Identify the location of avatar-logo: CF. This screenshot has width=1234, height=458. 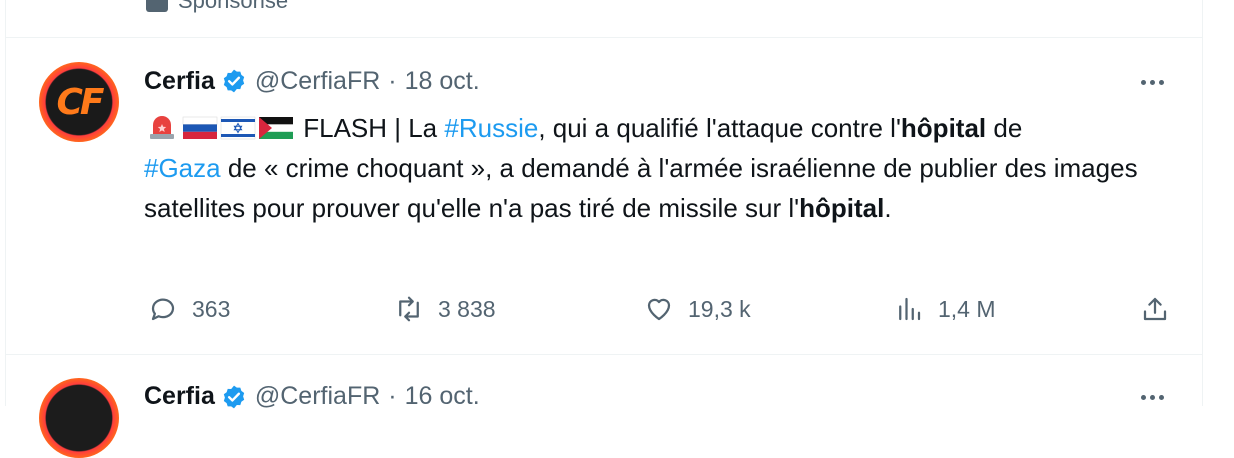
(79, 102).